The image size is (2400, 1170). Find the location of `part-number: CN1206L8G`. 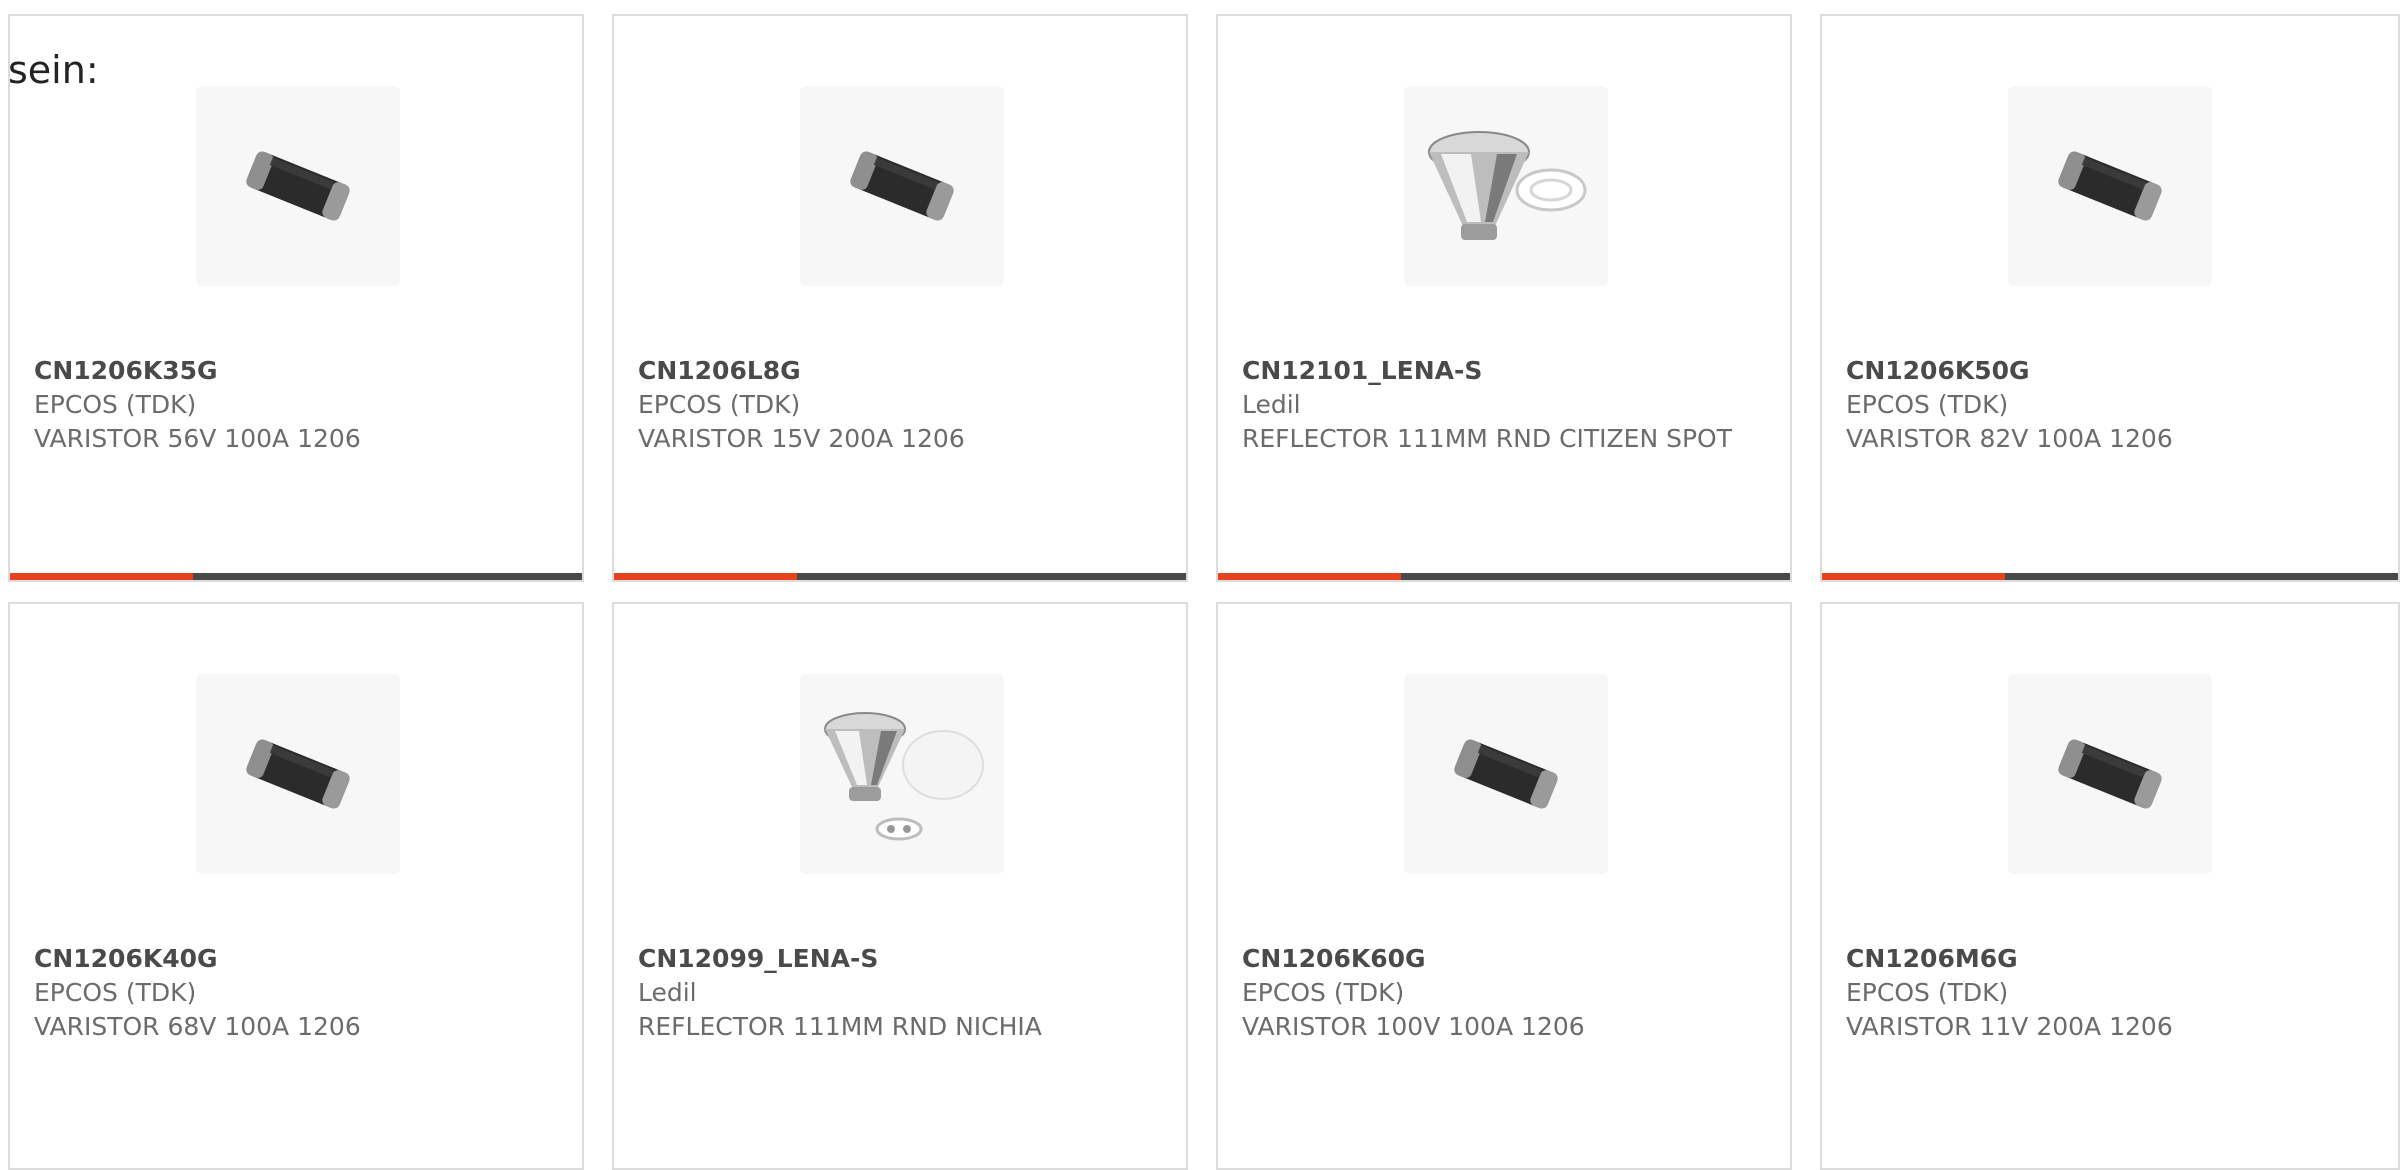

part-number: CN1206L8G is located at coordinates (900, 371).